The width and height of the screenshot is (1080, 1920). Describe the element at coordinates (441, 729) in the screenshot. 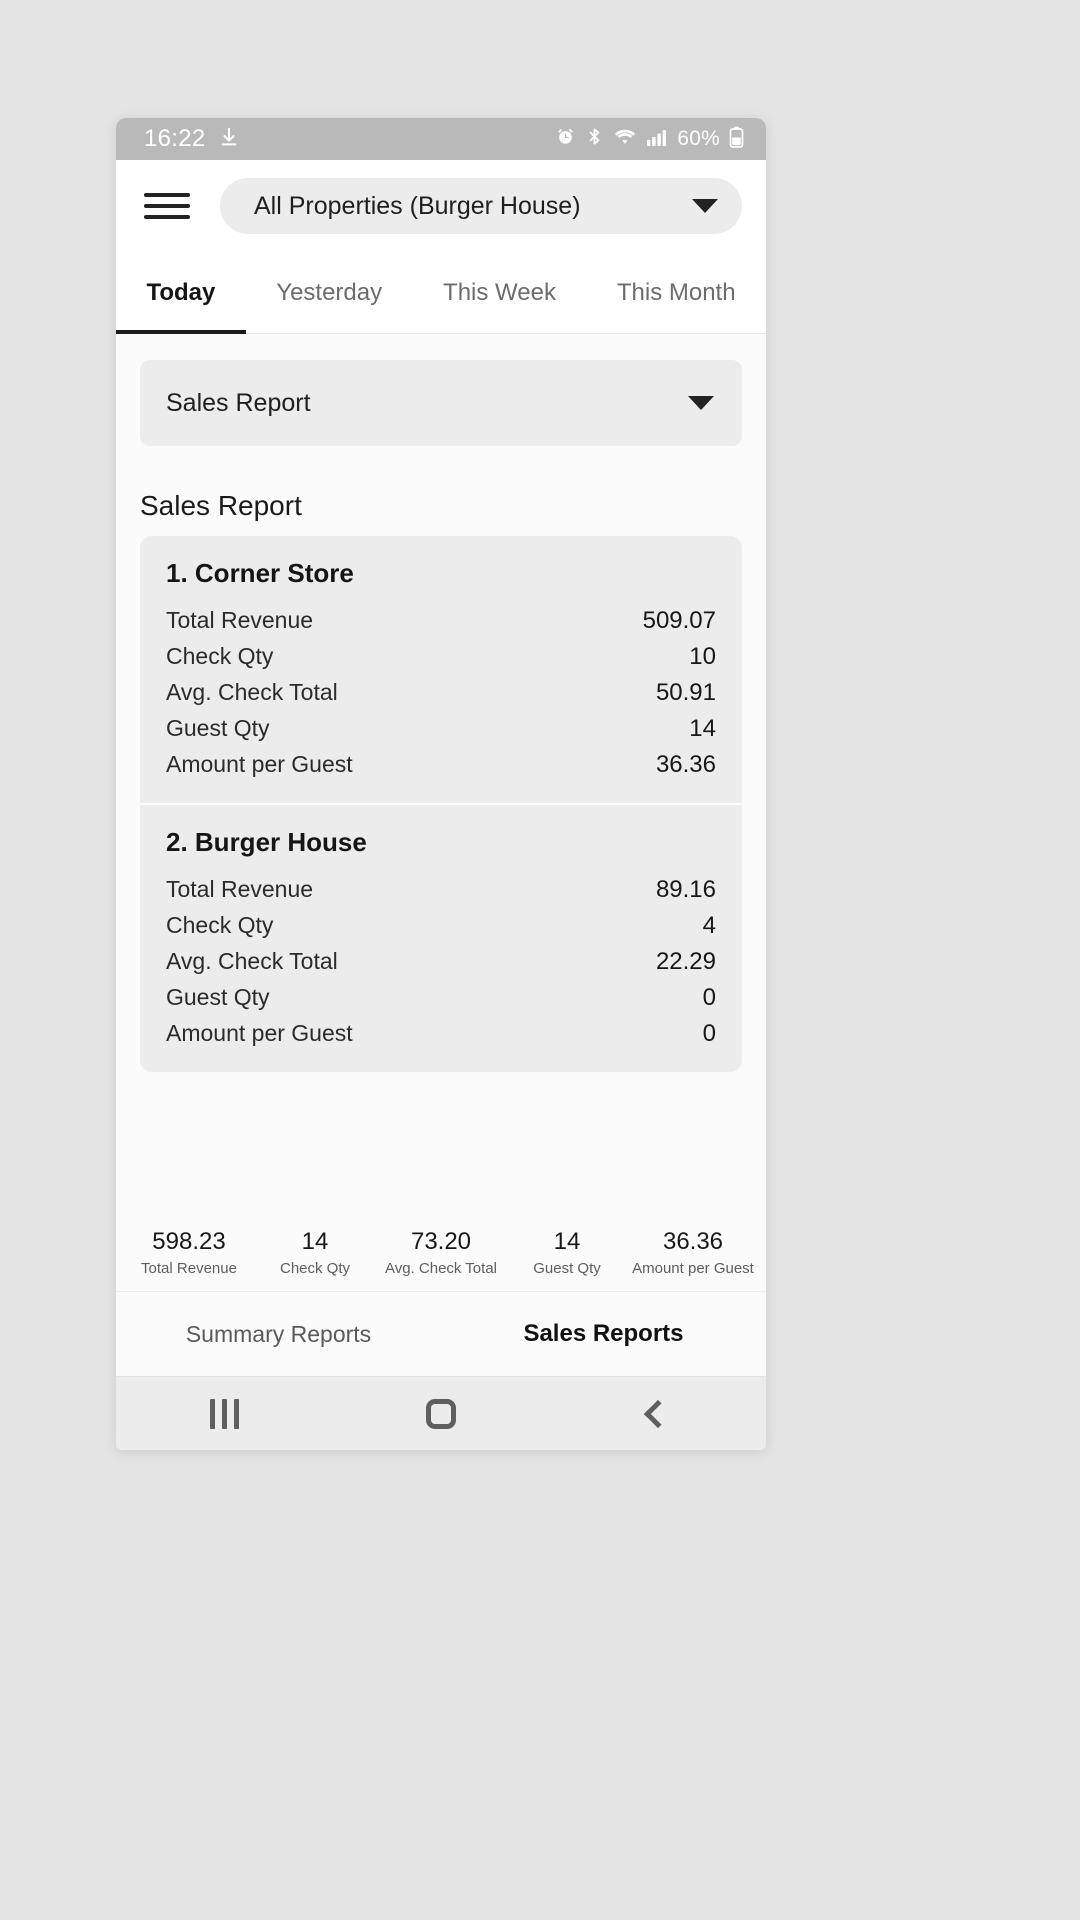

I see `table-row: Guest Qty 14` at that location.